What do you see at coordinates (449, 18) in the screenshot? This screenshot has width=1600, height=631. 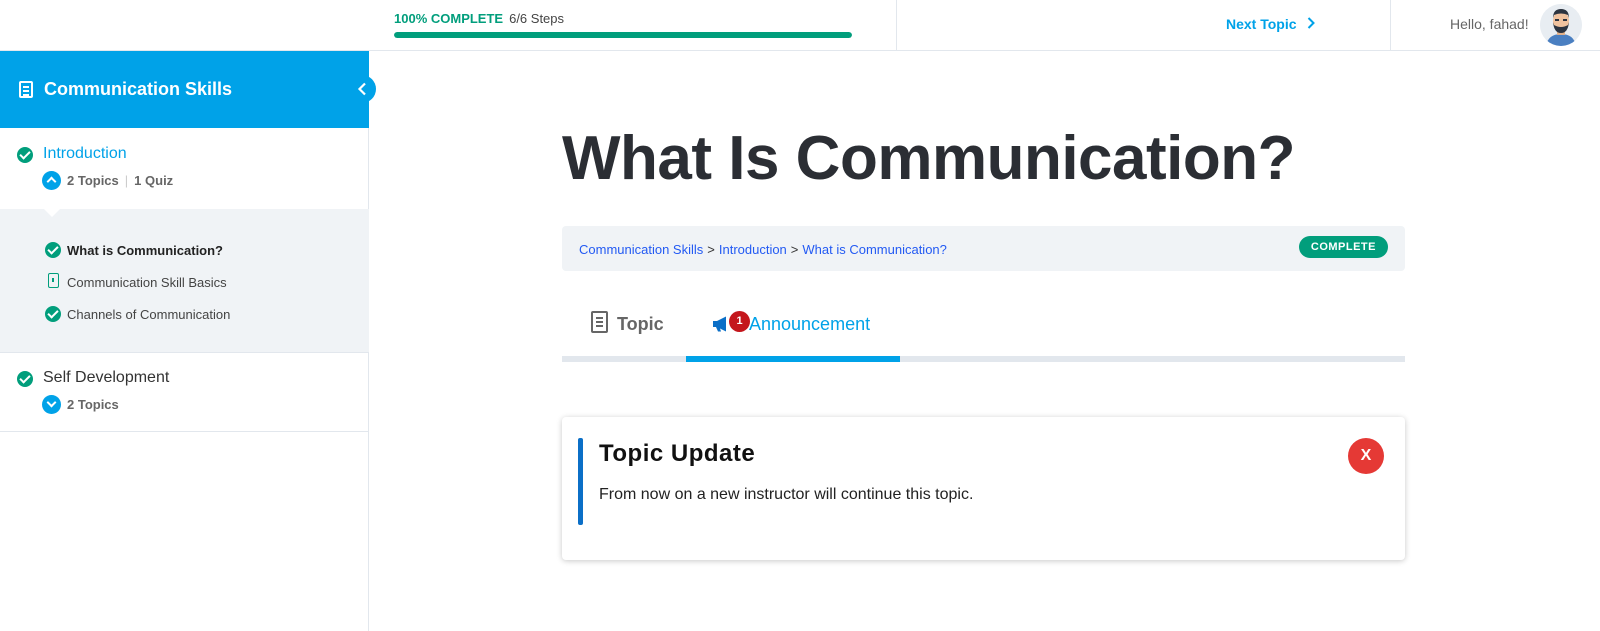 I see `progress-percent: 100% COMPLETE` at bounding box center [449, 18].